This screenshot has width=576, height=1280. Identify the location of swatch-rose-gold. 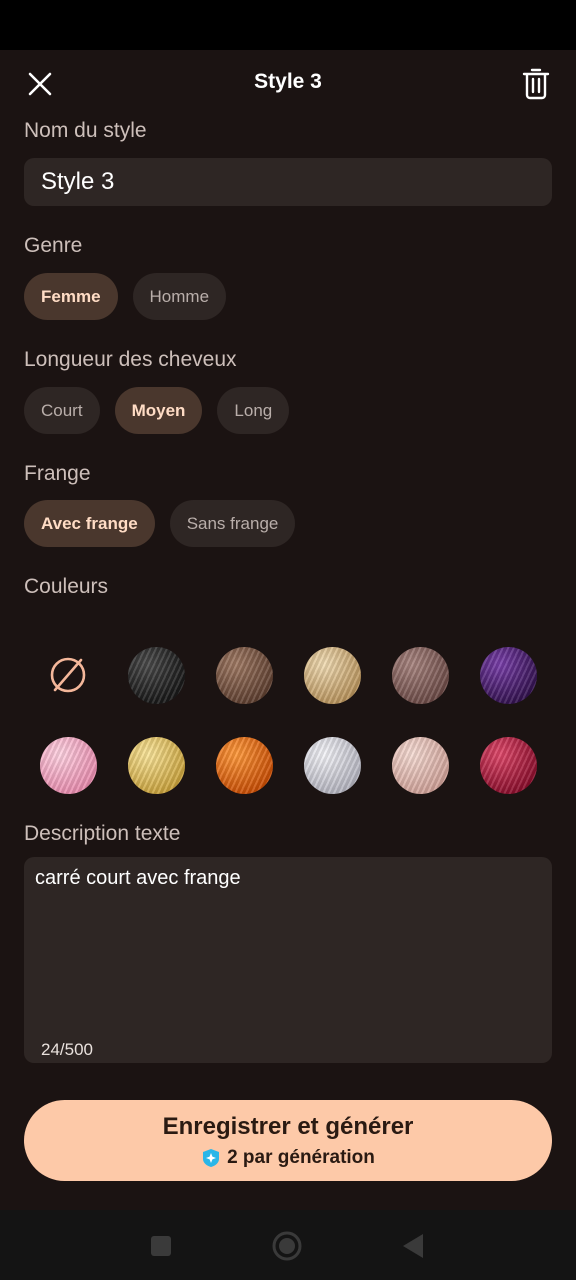
(420, 765).